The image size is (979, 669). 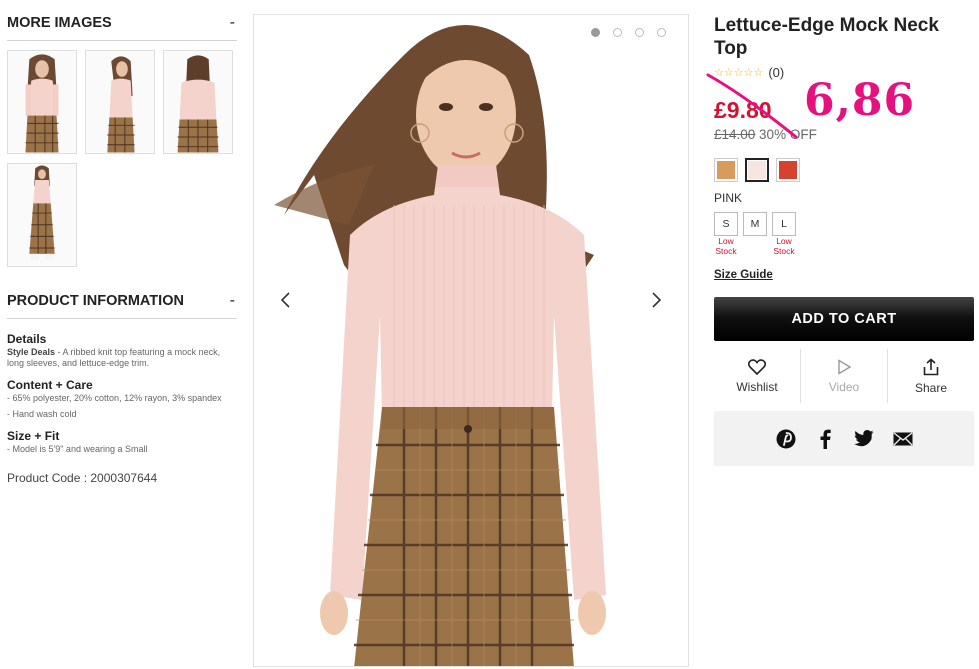 What do you see at coordinates (844, 438) in the screenshot?
I see `social-share-bar` at bounding box center [844, 438].